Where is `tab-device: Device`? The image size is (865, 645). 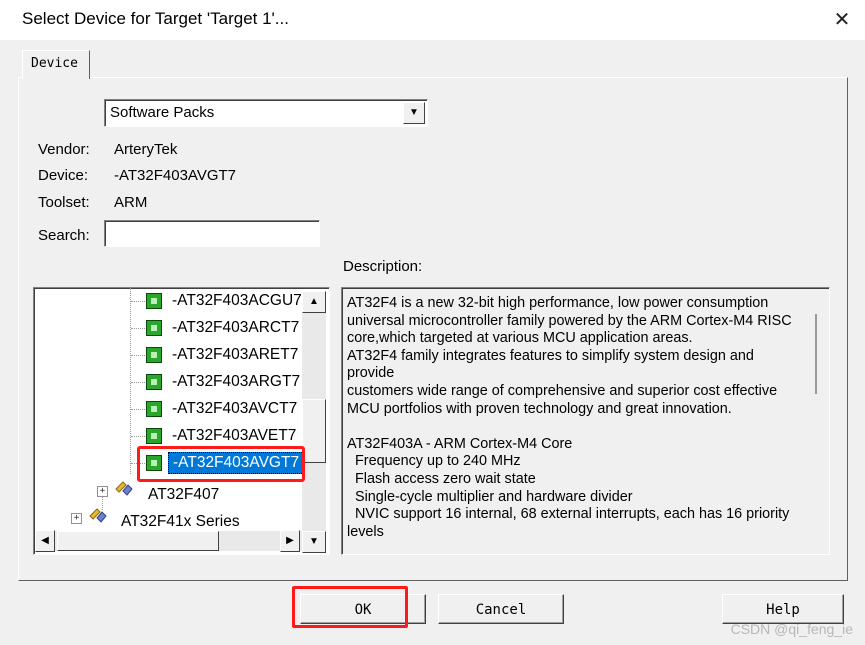 tab-device: Device is located at coordinates (56, 64).